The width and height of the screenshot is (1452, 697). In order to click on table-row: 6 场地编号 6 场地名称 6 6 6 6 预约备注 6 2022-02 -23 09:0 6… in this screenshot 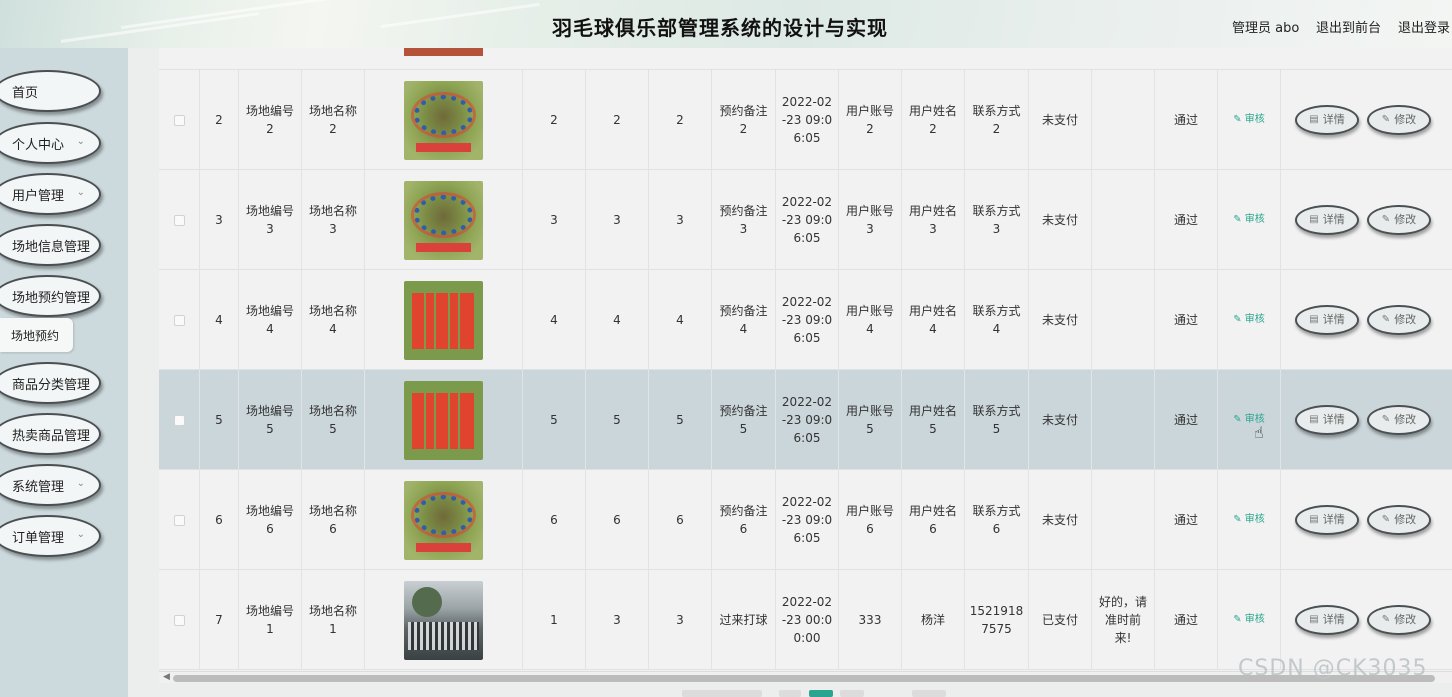, I will do `click(805, 520)`.